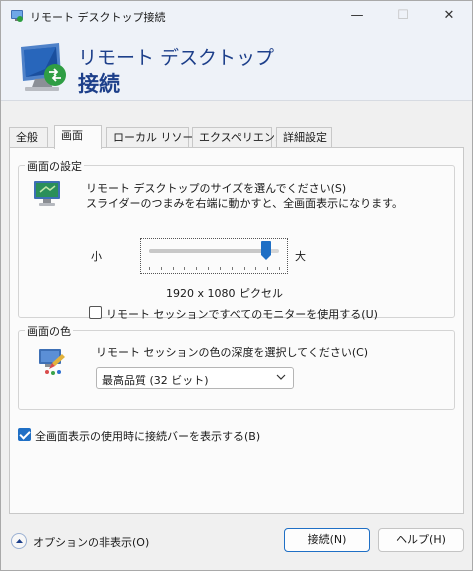 The width and height of the screenshot is (473, 571). What do you see at coordinates (52, 362) in the screenshot?
I see `color-palette-icon` at bounding box center [52, 362].